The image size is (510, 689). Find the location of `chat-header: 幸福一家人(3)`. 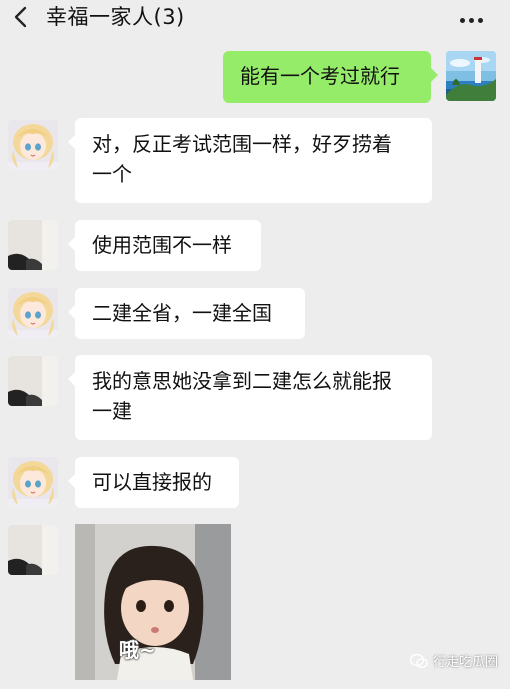

chat-header: 幸福一家人(3) is located at coordinates (255, 18).